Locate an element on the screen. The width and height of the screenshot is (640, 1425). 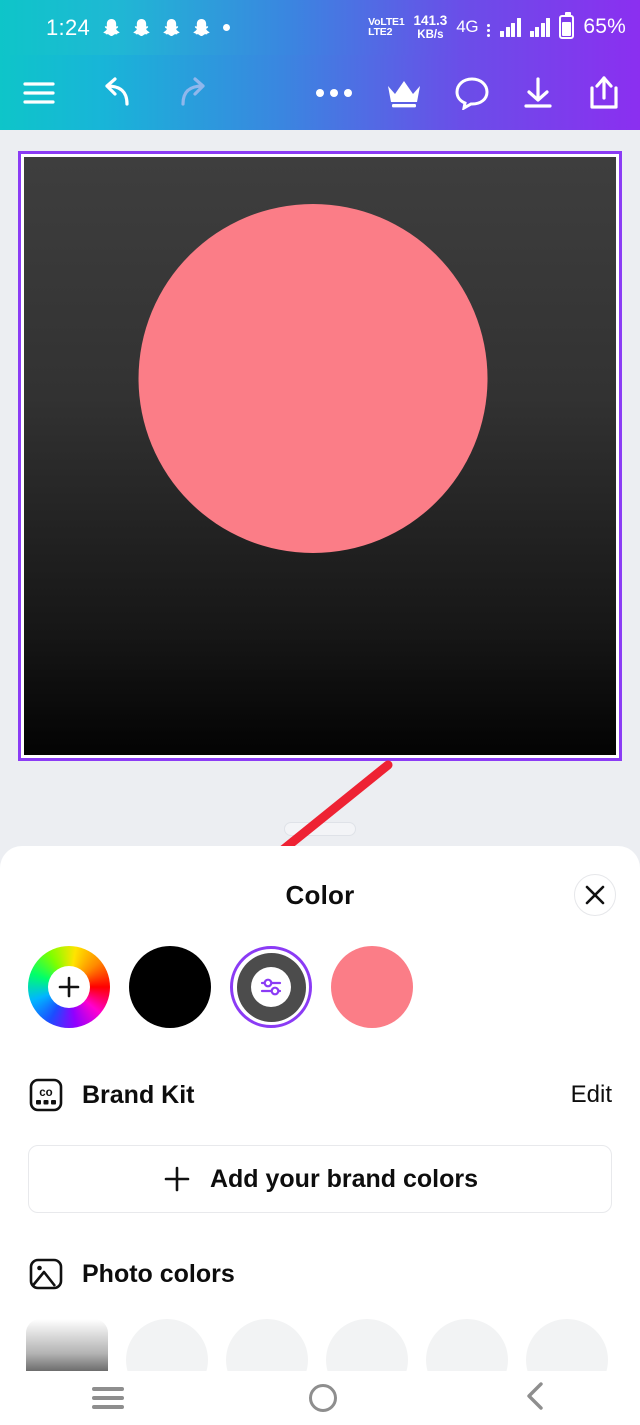
gradient-swatch-inner is located at coordinates (271, 987).